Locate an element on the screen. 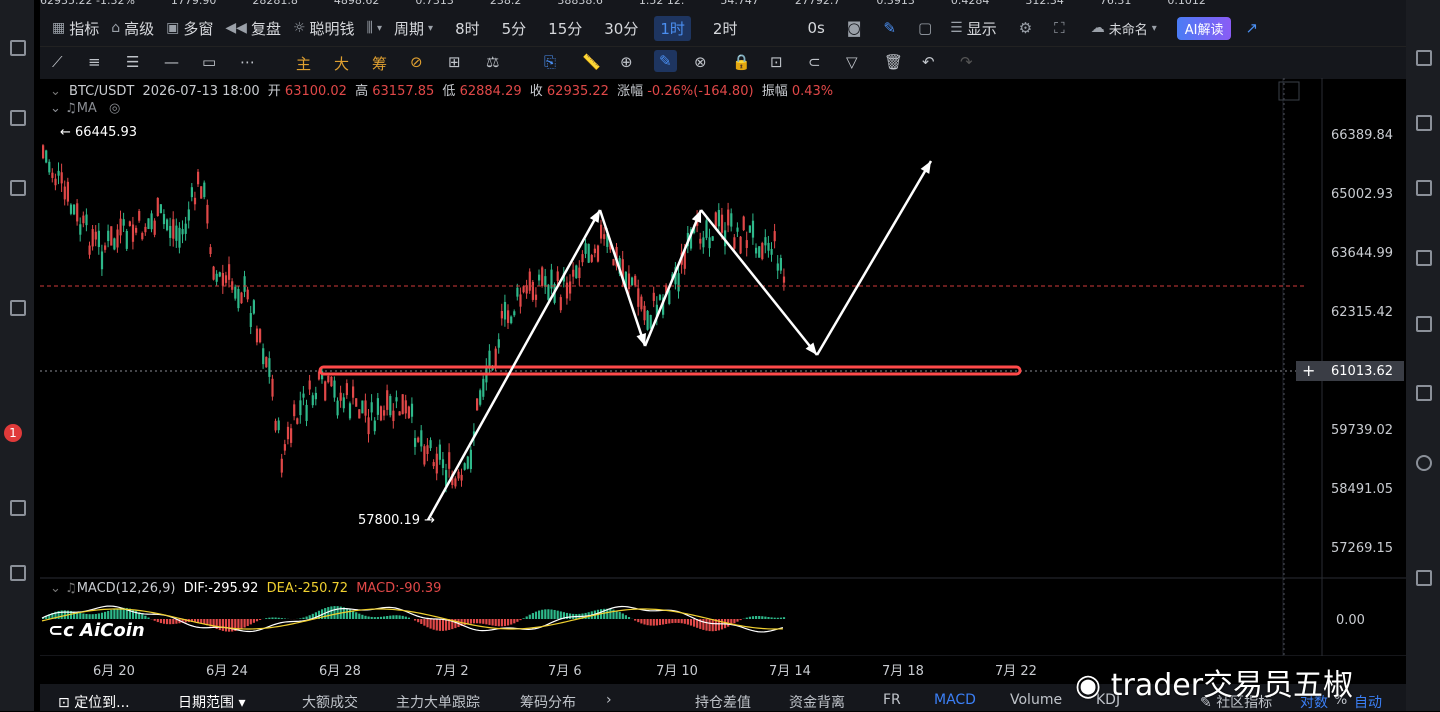  layout-icon: ▢ is located at coordinates (925, 28).